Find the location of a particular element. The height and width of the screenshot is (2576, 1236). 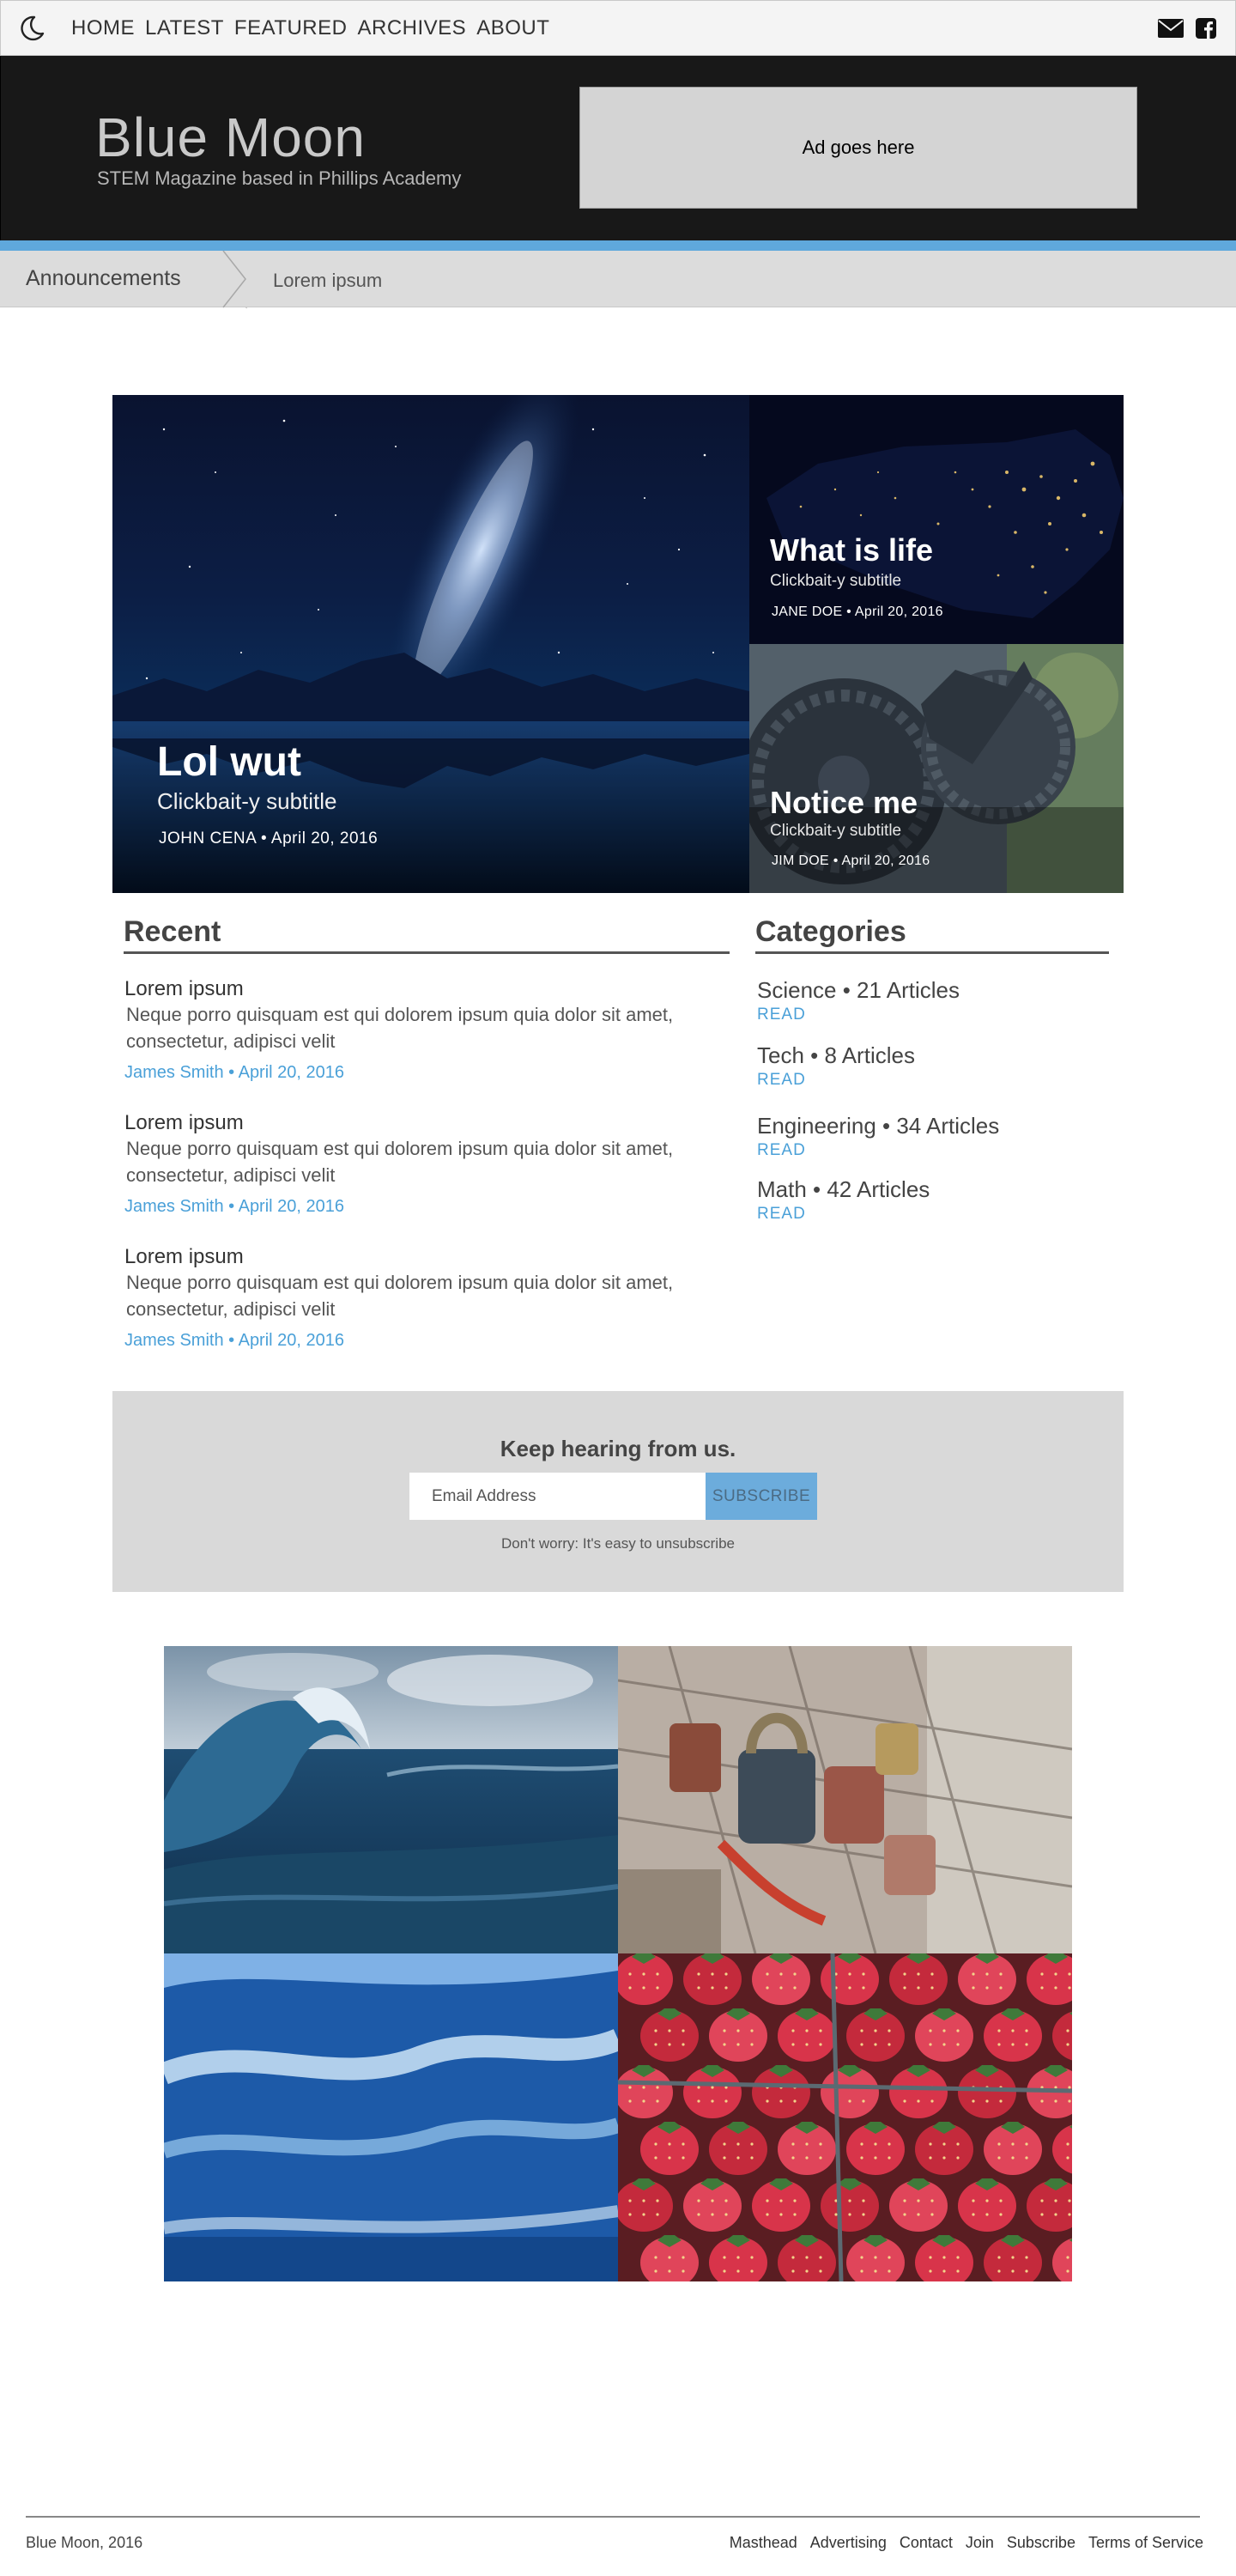

category-item: Tech • 8 Articles READ is located at coordinates (937, 1066).